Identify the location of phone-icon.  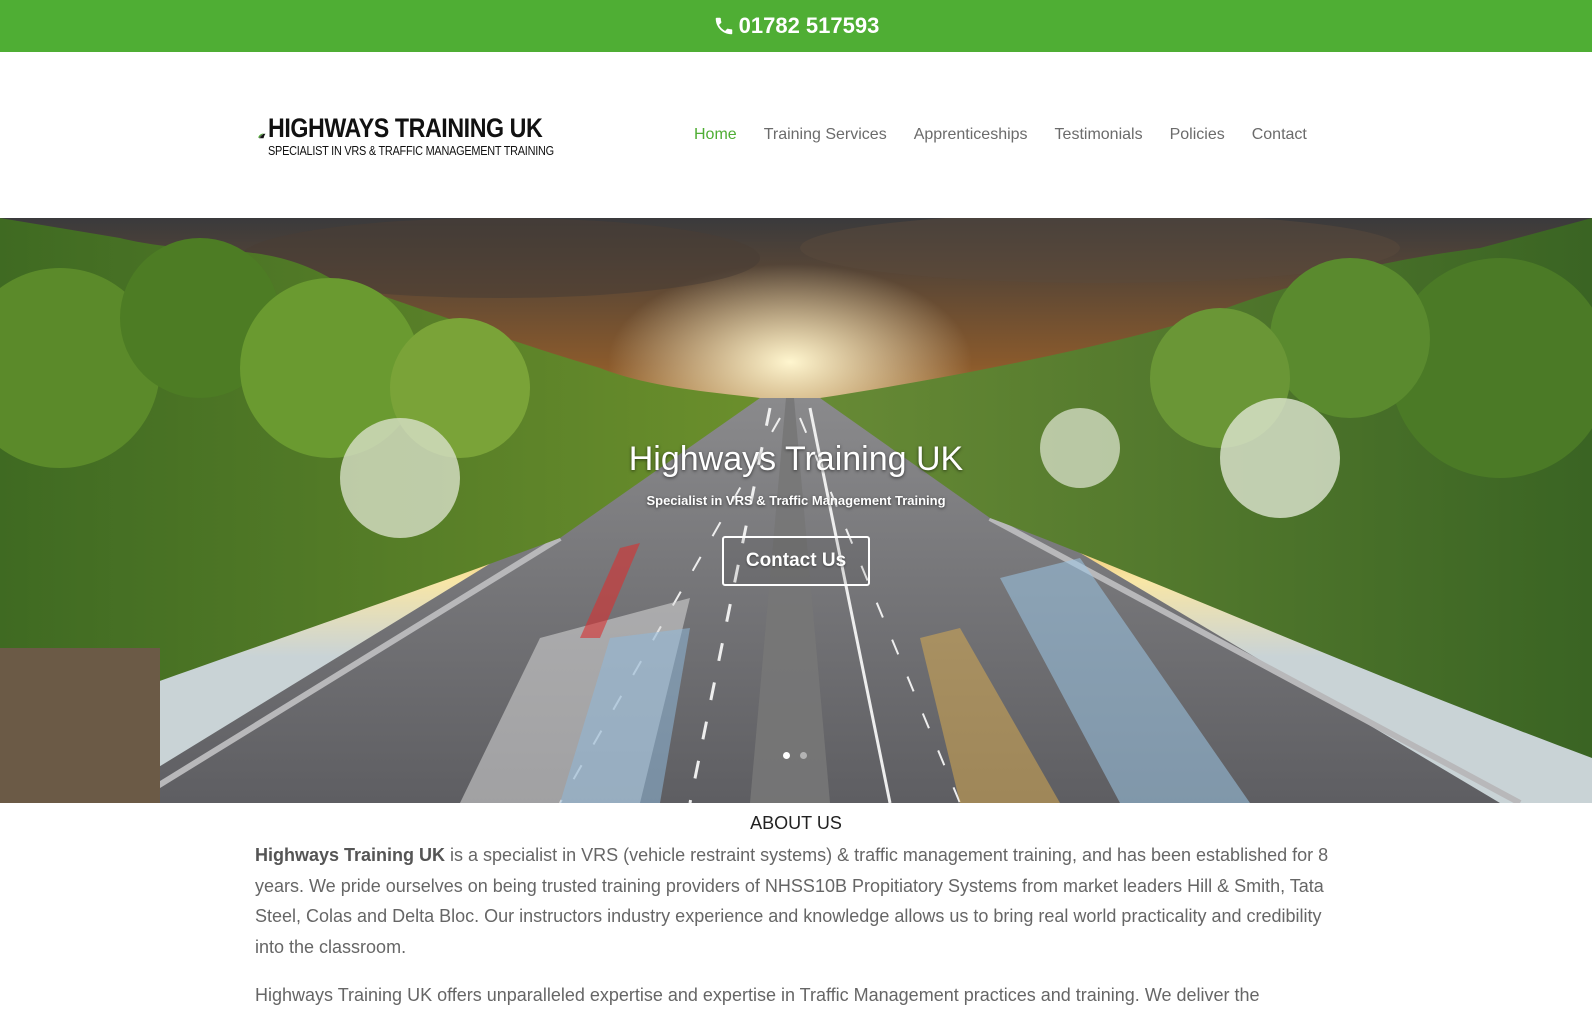
(723, 26).